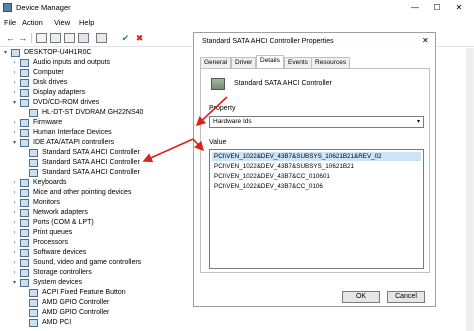 The width and height of the screenshot is (474, 331). Describe the element at coordinates (59, 92) in the screenshot. I see `tree-item-label: Display adapters` at that location.